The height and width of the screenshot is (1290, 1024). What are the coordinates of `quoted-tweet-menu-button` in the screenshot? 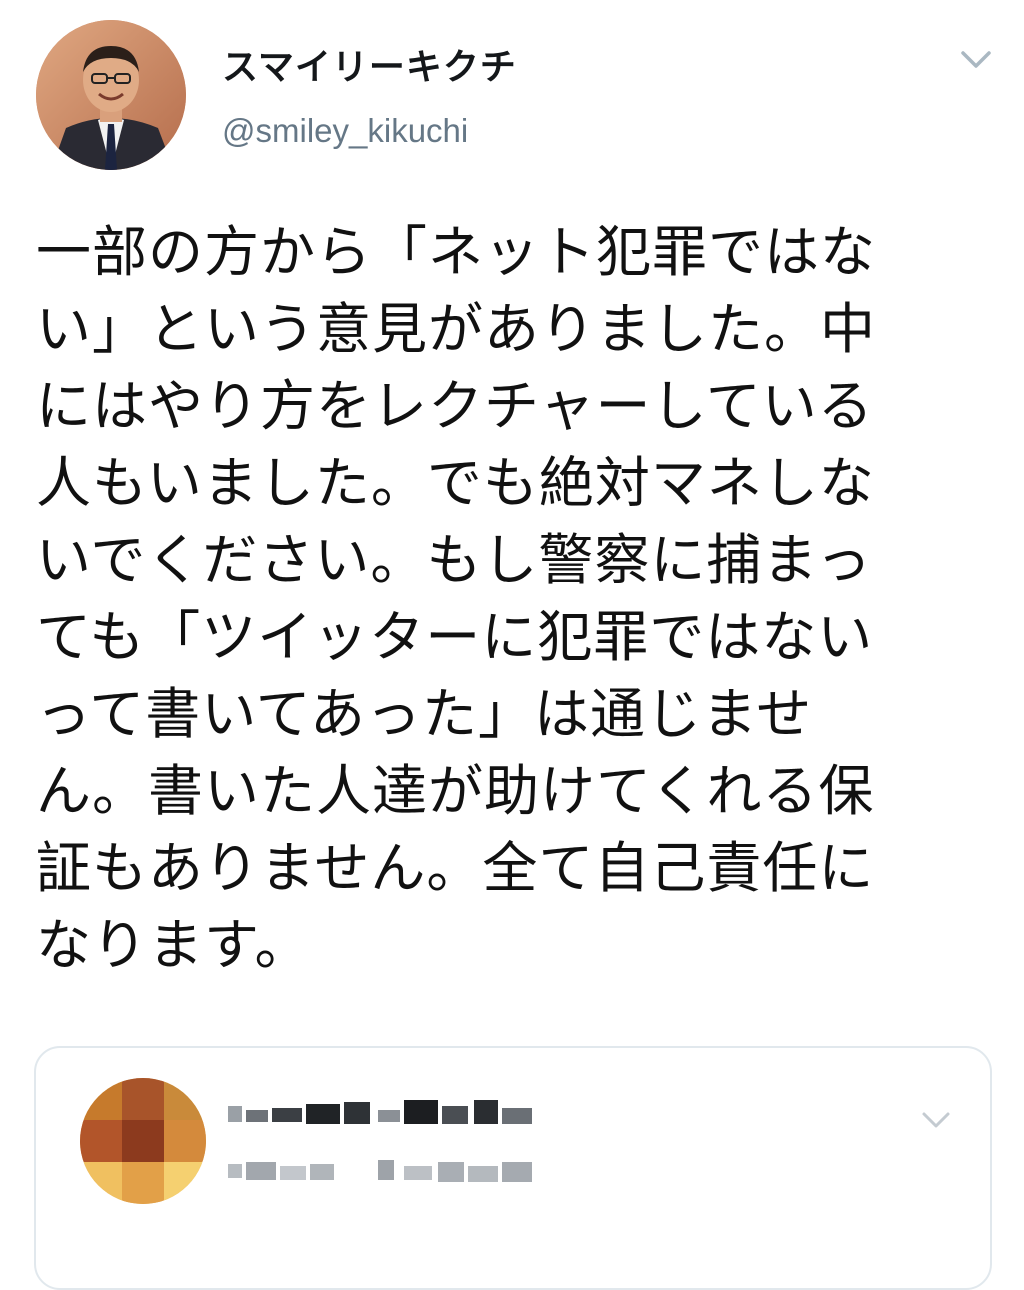 It's located at (936, 1120).